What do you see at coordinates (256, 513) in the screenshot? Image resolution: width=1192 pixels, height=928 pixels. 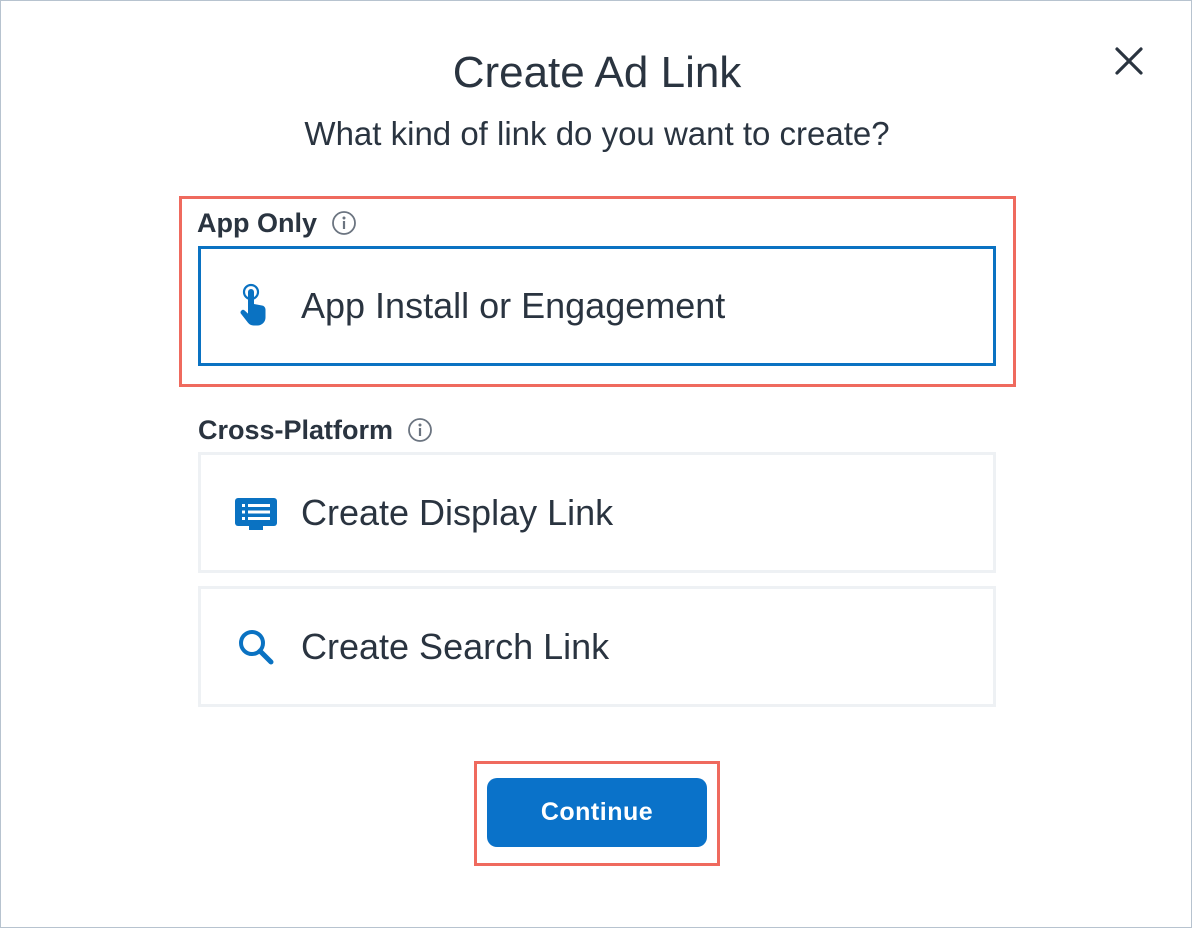 I see `display-icon` at bounding box center [256, 513].